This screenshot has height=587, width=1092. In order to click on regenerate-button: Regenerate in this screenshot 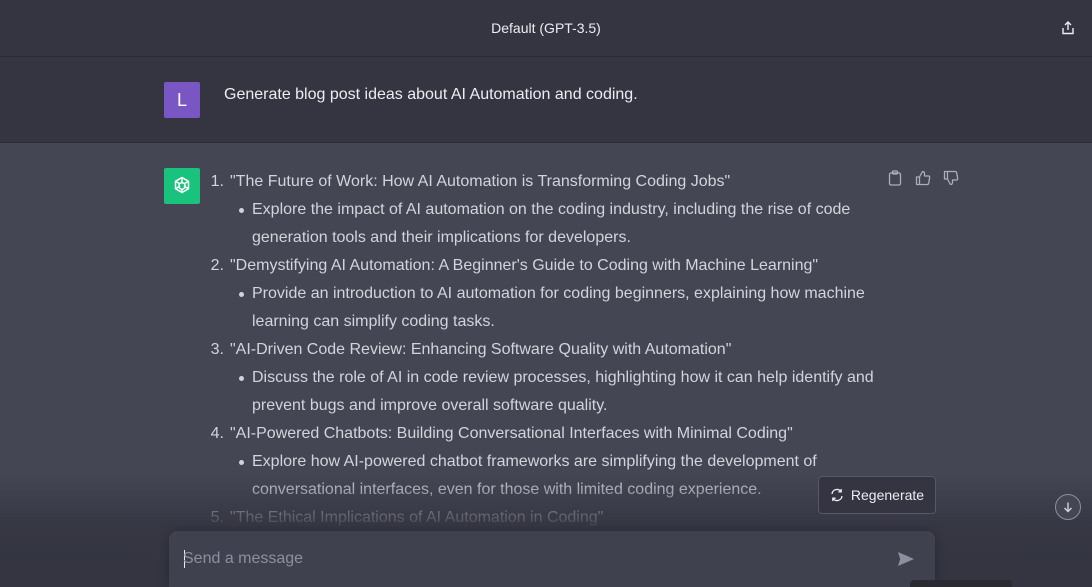, I will do `click(877, 495)`.